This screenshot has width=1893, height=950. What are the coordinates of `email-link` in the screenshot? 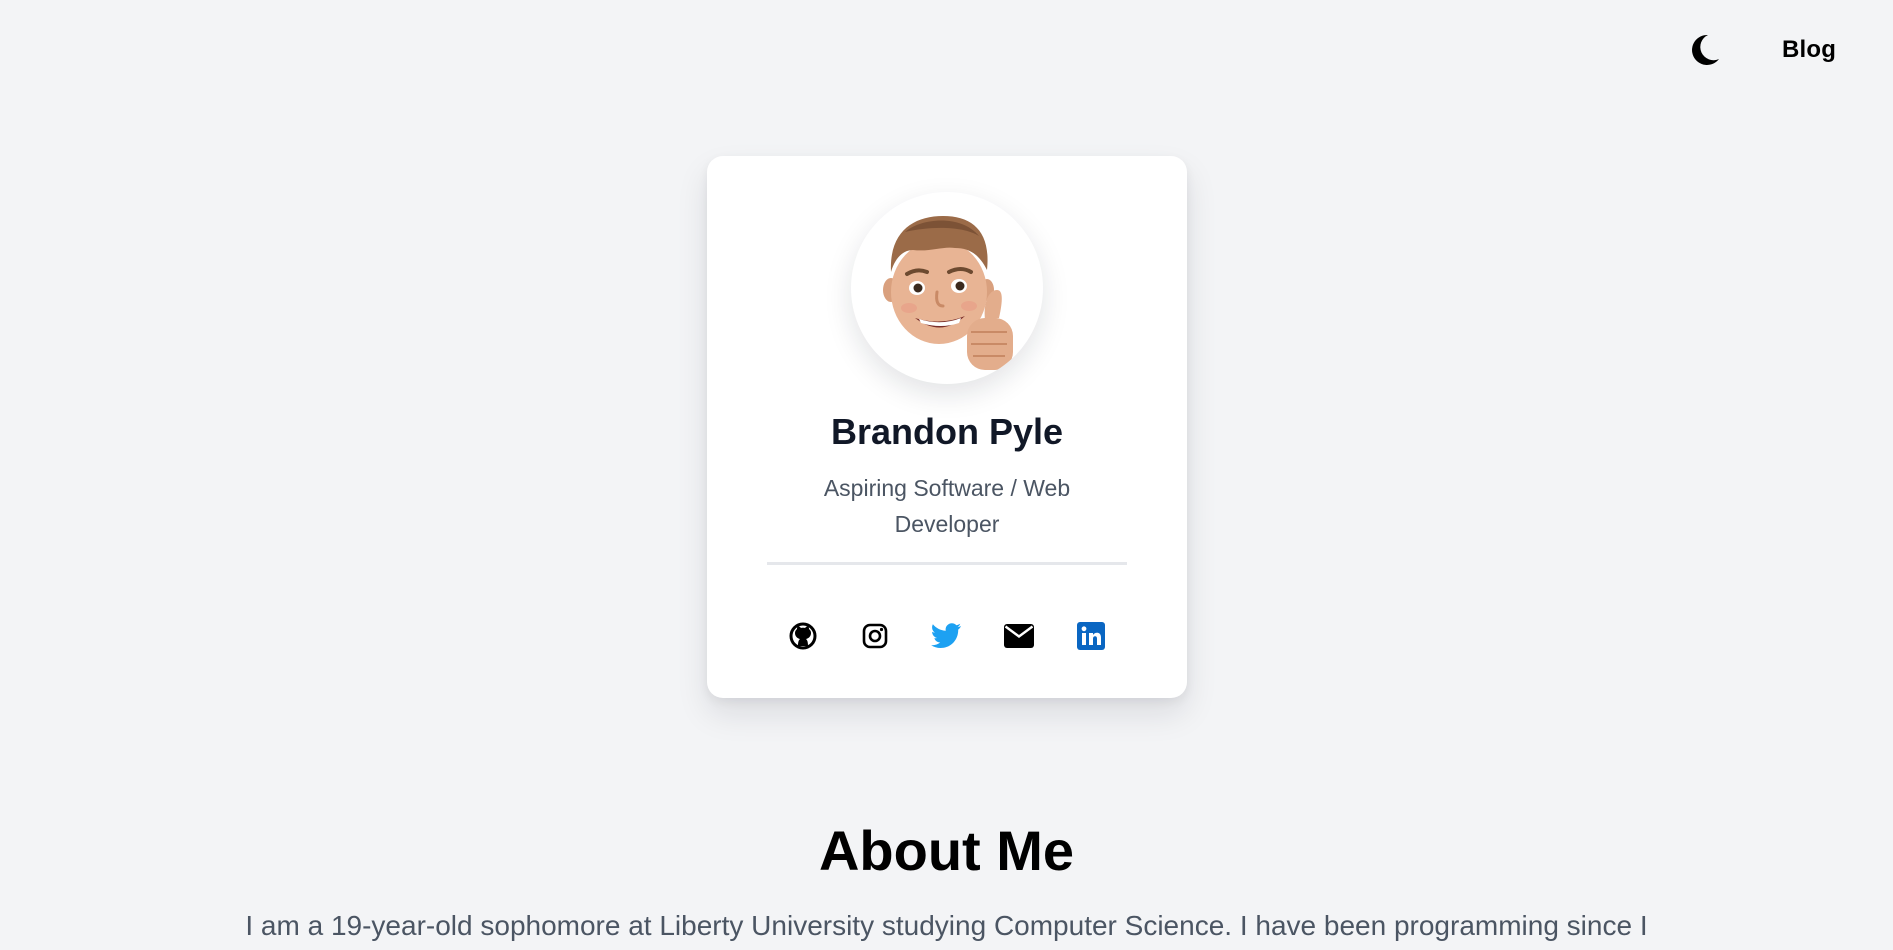 It's located at (1019, 636).